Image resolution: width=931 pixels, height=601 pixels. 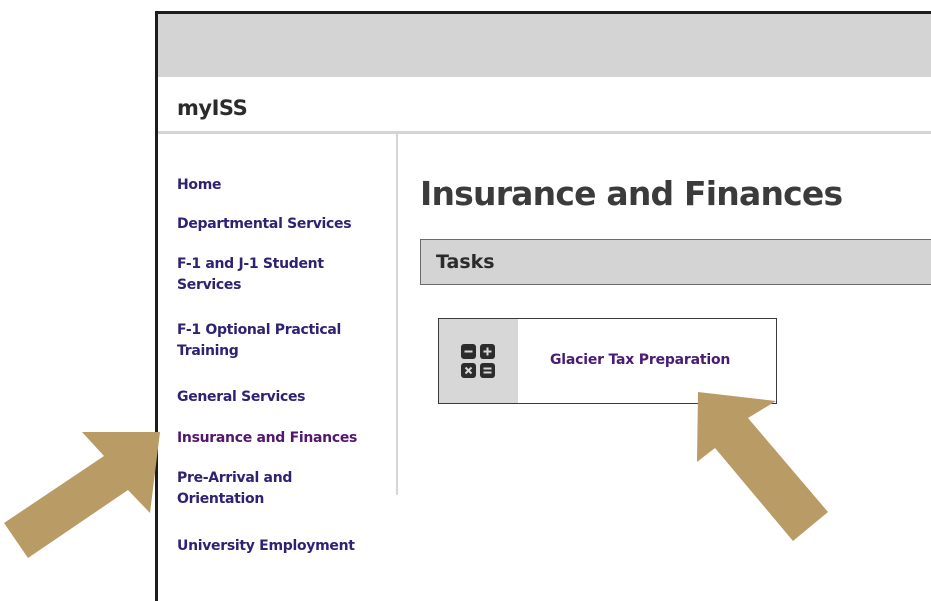 I want to click on page-title: Insurance and Finances, so click(x=631, y=193).